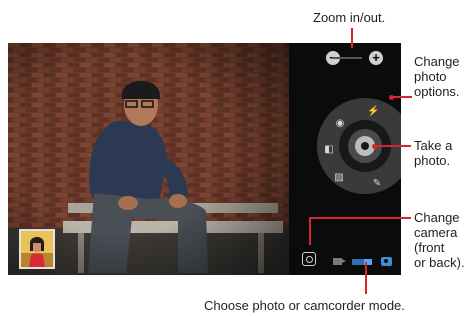 This screenshot has height=316, width=476. I want to click on mode-switch, so click(364, 262).